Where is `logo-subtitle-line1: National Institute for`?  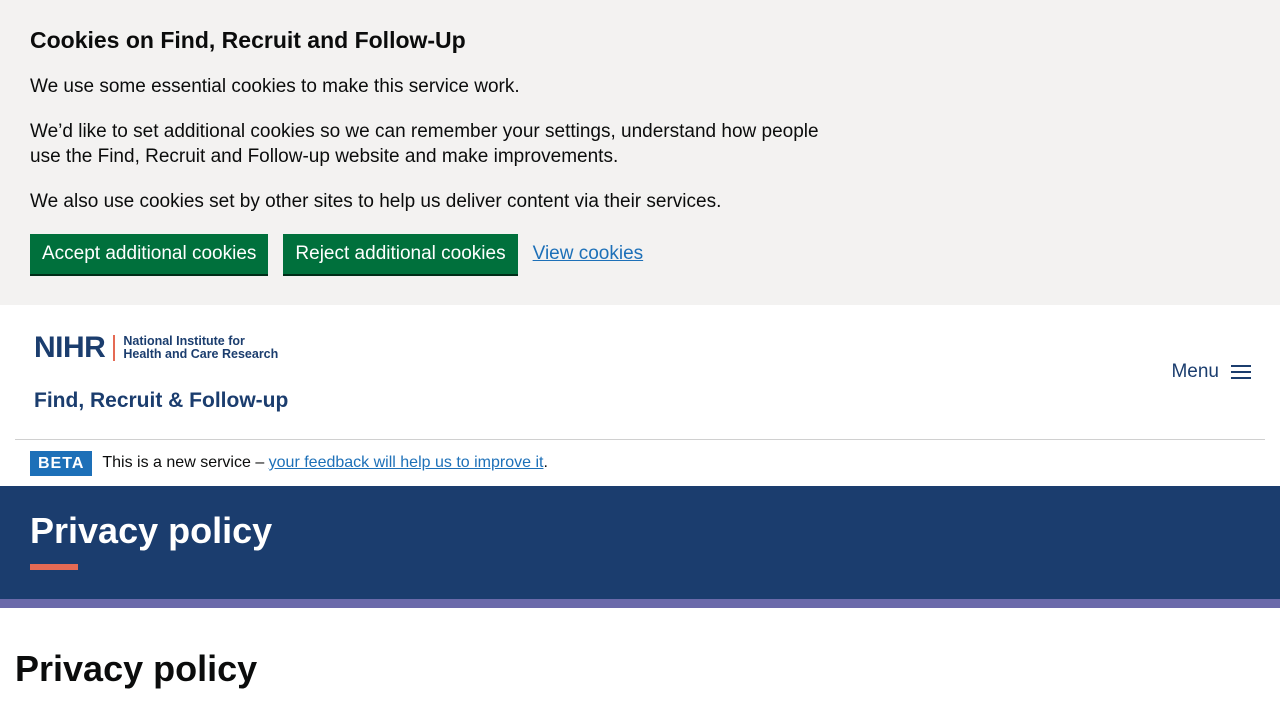
logo-subtitle-line1: National Institute for is located at coordinates (184, 341).